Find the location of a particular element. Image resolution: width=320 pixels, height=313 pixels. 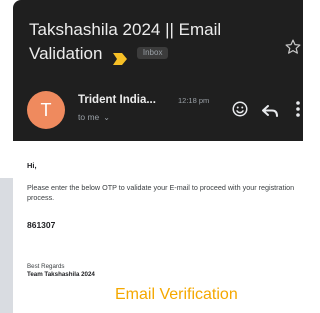

emoji-react-icon is located at coordinates (240, 109).